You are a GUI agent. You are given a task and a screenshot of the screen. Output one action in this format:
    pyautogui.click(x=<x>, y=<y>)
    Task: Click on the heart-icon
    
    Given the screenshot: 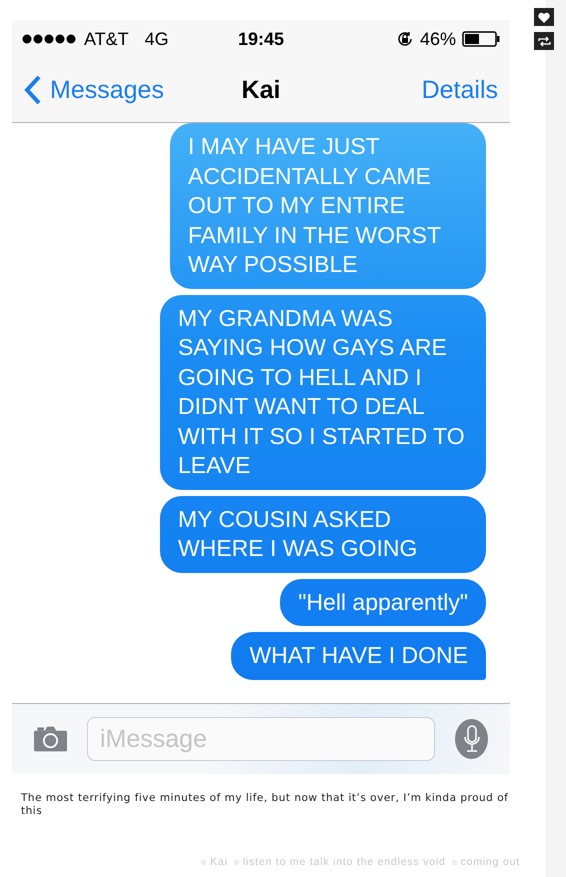 What is the action you would take?
    pyautogui.click(x=544, y=17)
    